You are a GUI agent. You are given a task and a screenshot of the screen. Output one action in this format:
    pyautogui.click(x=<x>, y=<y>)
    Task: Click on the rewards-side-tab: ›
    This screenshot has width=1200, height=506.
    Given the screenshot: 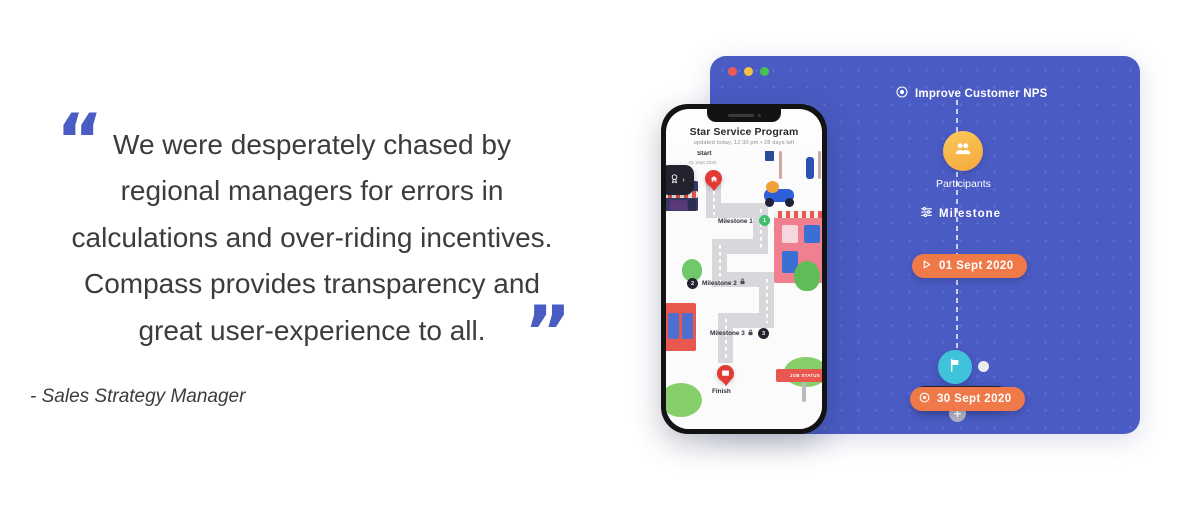 What is the action you would take?
    pyautogui.click(x=680, y=180)
    